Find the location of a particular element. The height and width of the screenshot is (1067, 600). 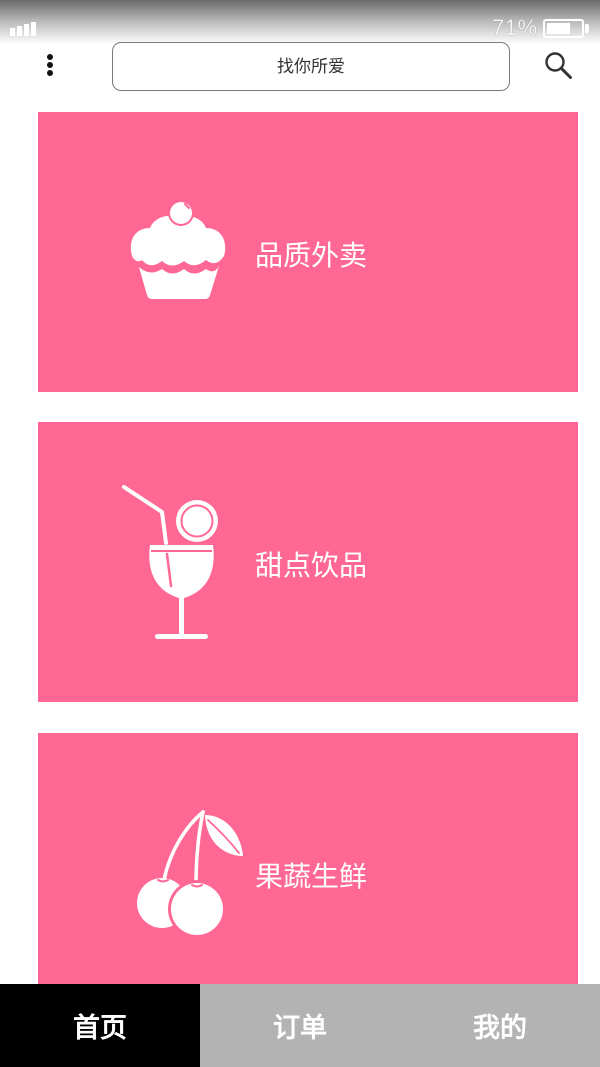

bottom-tab-bar: 首页 订单 我的 is located at coordinates (300, 1025).